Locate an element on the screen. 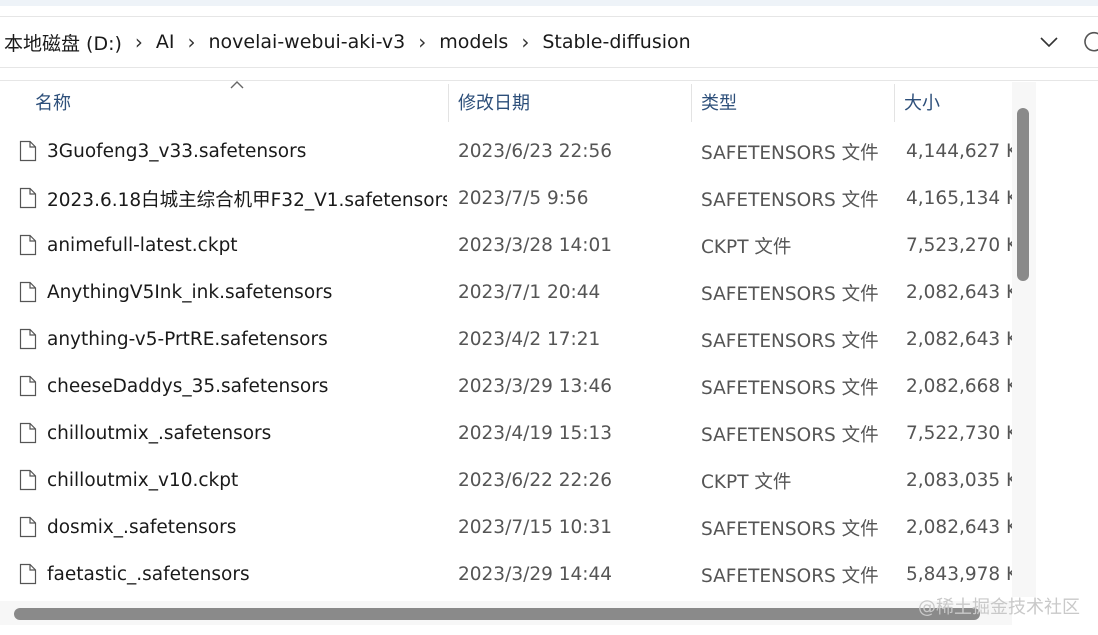 The image size is (1098, 635). file-name: animefull-latest.ckpt is located at coordinates (142, 245).